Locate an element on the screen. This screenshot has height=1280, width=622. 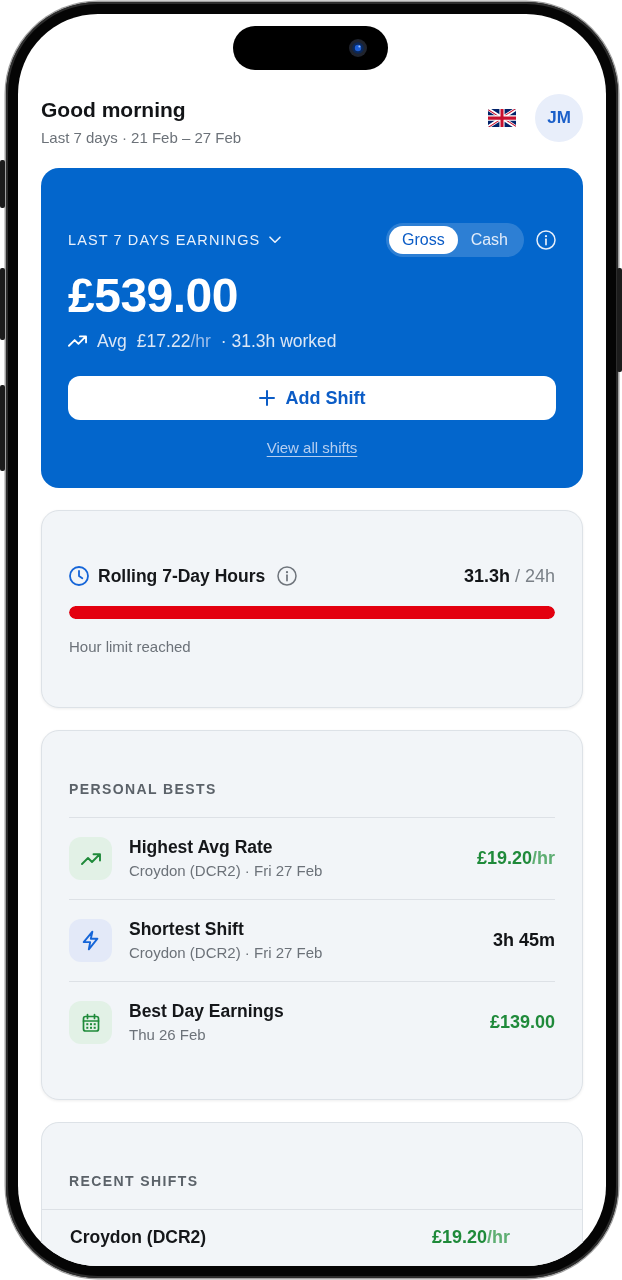
shift-rate: £19.20/hr is located at coordinates (470, 1237).